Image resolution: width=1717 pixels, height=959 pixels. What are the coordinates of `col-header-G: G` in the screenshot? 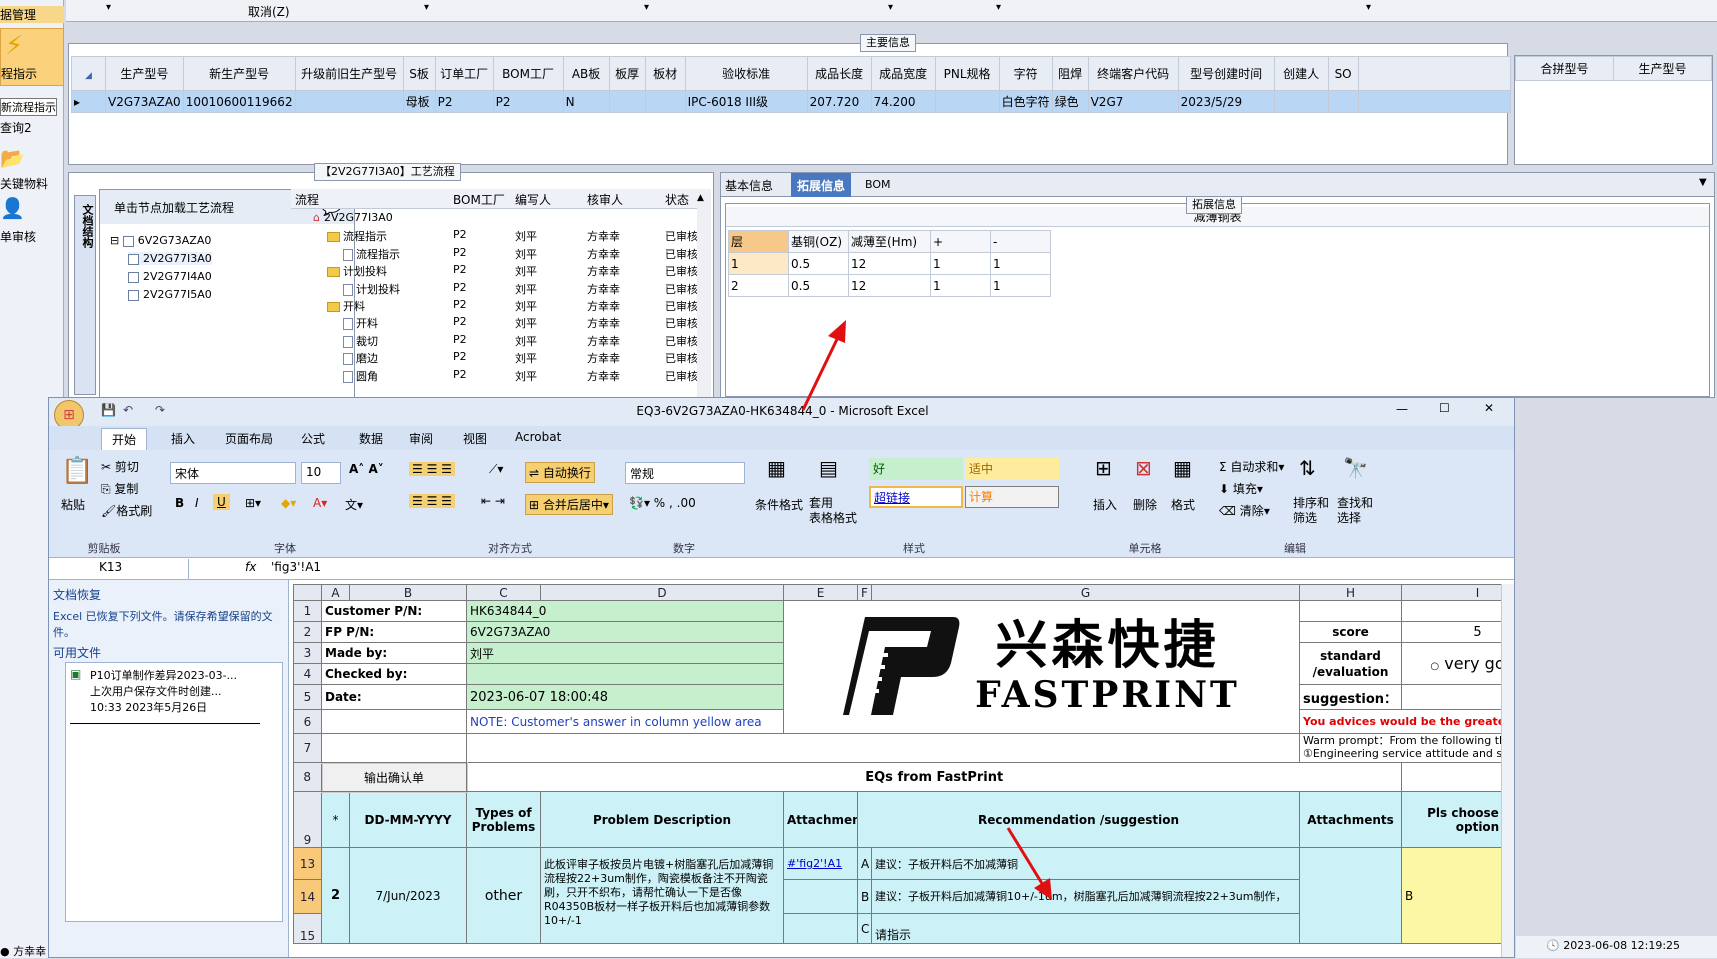 It's located at (1085, 592).